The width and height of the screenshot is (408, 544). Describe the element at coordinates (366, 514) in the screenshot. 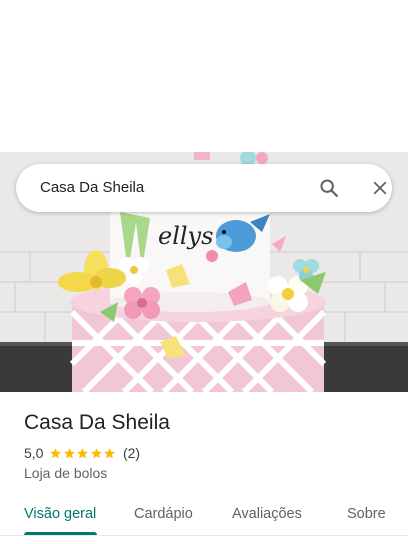

I see `tab-about: Sobre` at that location.